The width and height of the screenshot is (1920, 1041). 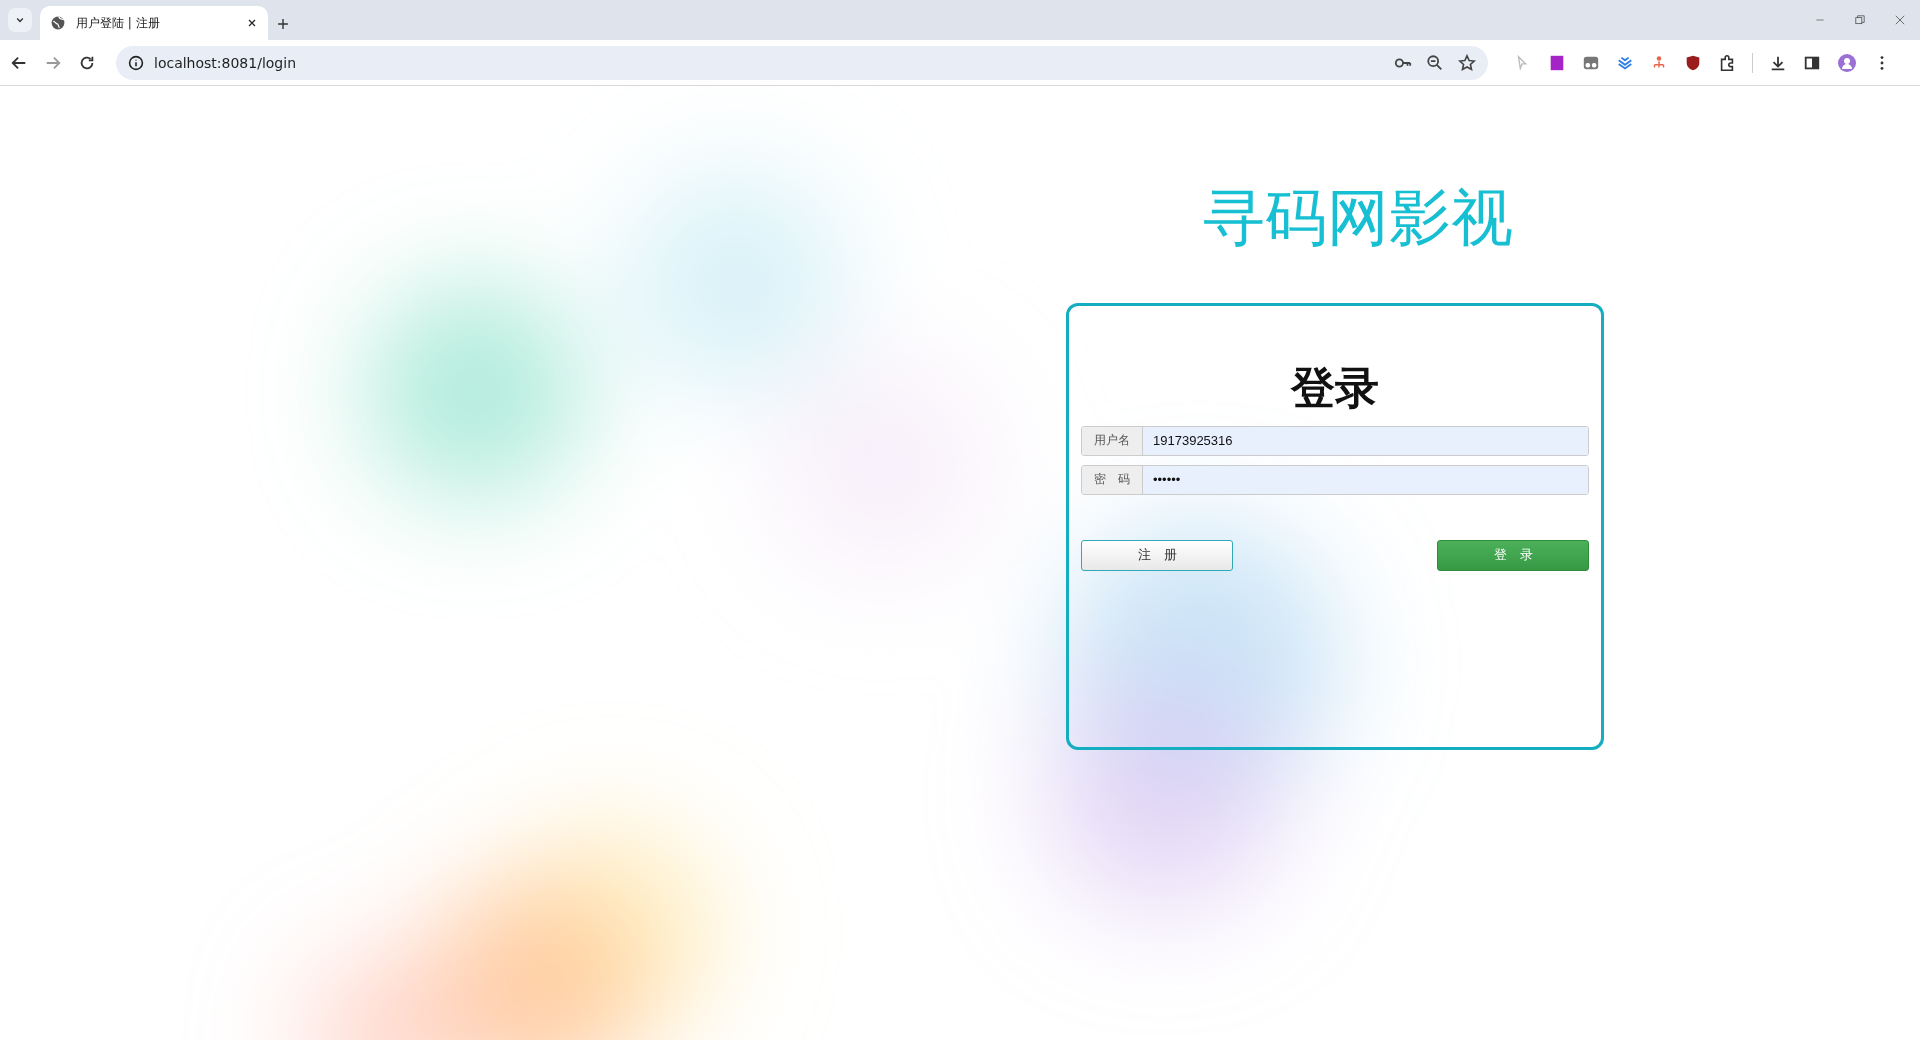 I want to click on input-field: 密 码 ••••••, so click(x=1335, y=480).